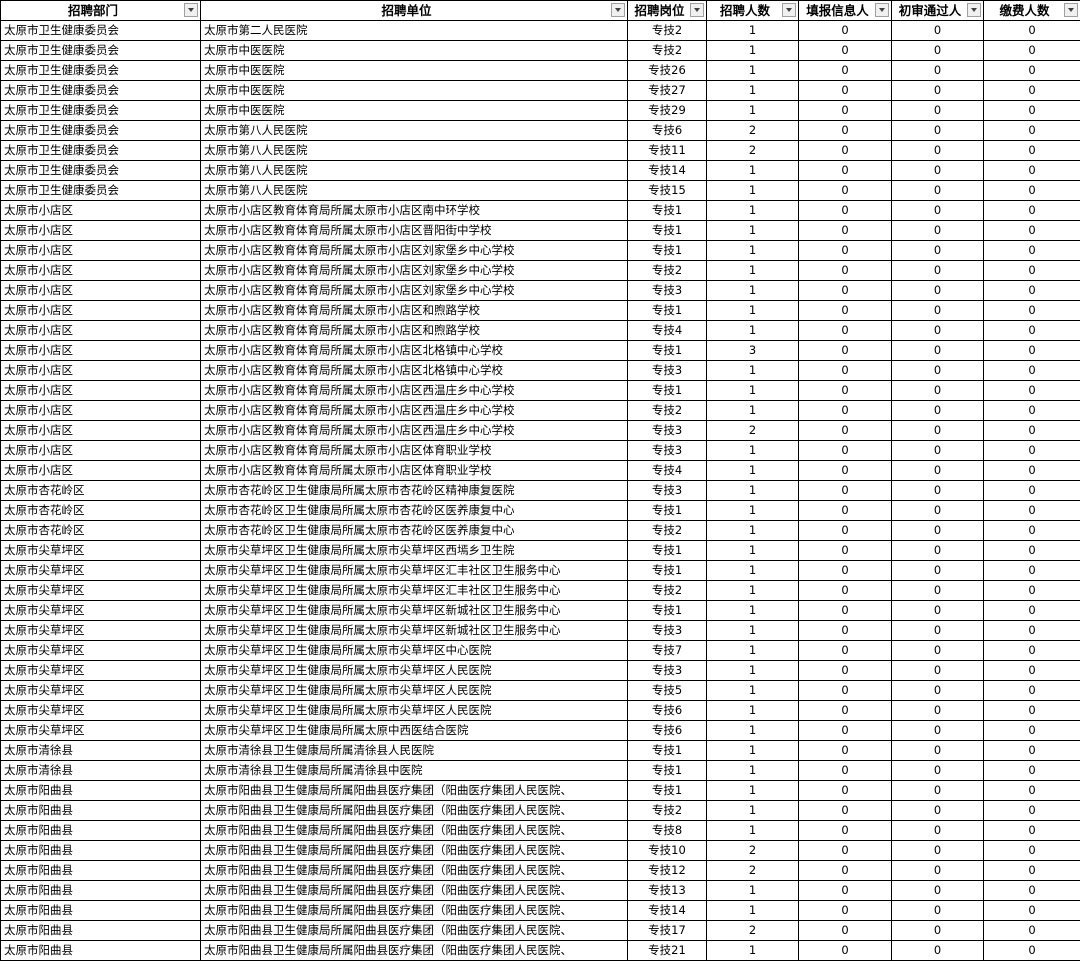  What do you see at coordinates (414, 610) in the screenshot?
I see `cell-unit: 太原市尖草坪区卫生健康局所属太原市尖草坪区新城社区卫生服务中心` at bounding box center [414, 610].